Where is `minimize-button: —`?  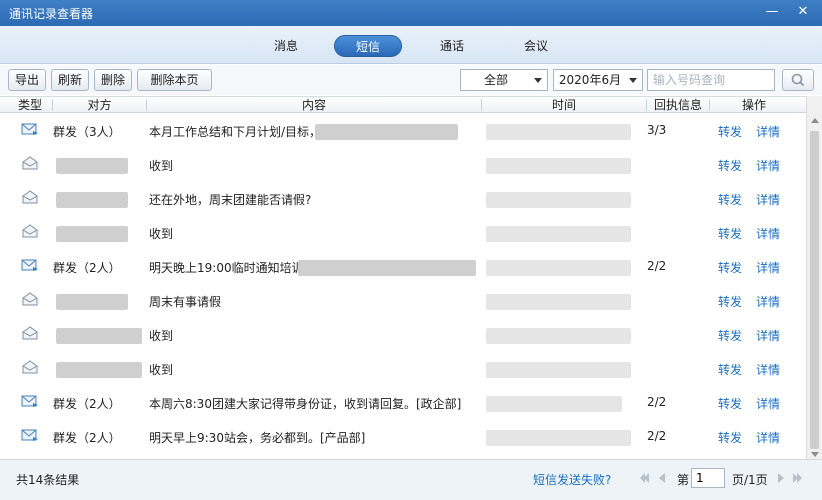
minimize-button: — is located at coordinates (772, 12).